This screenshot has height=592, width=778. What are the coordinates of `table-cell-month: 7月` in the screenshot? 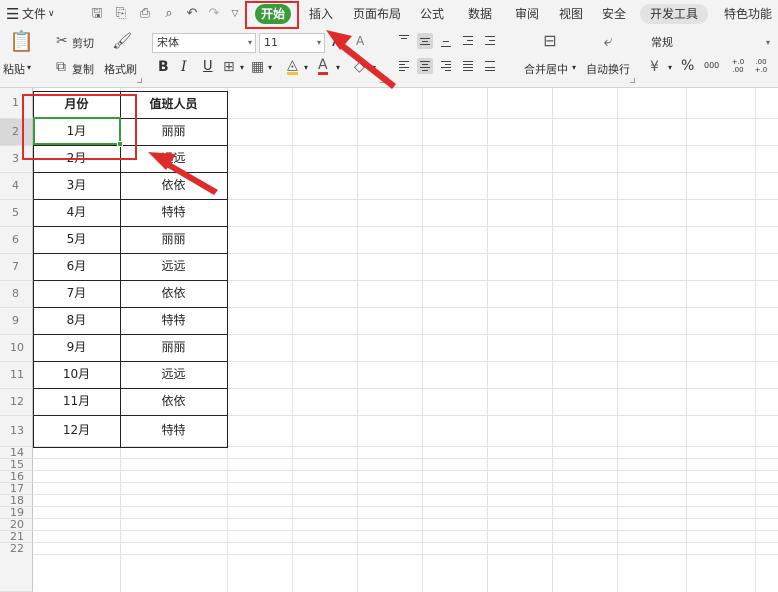 It's located at (76, 293).